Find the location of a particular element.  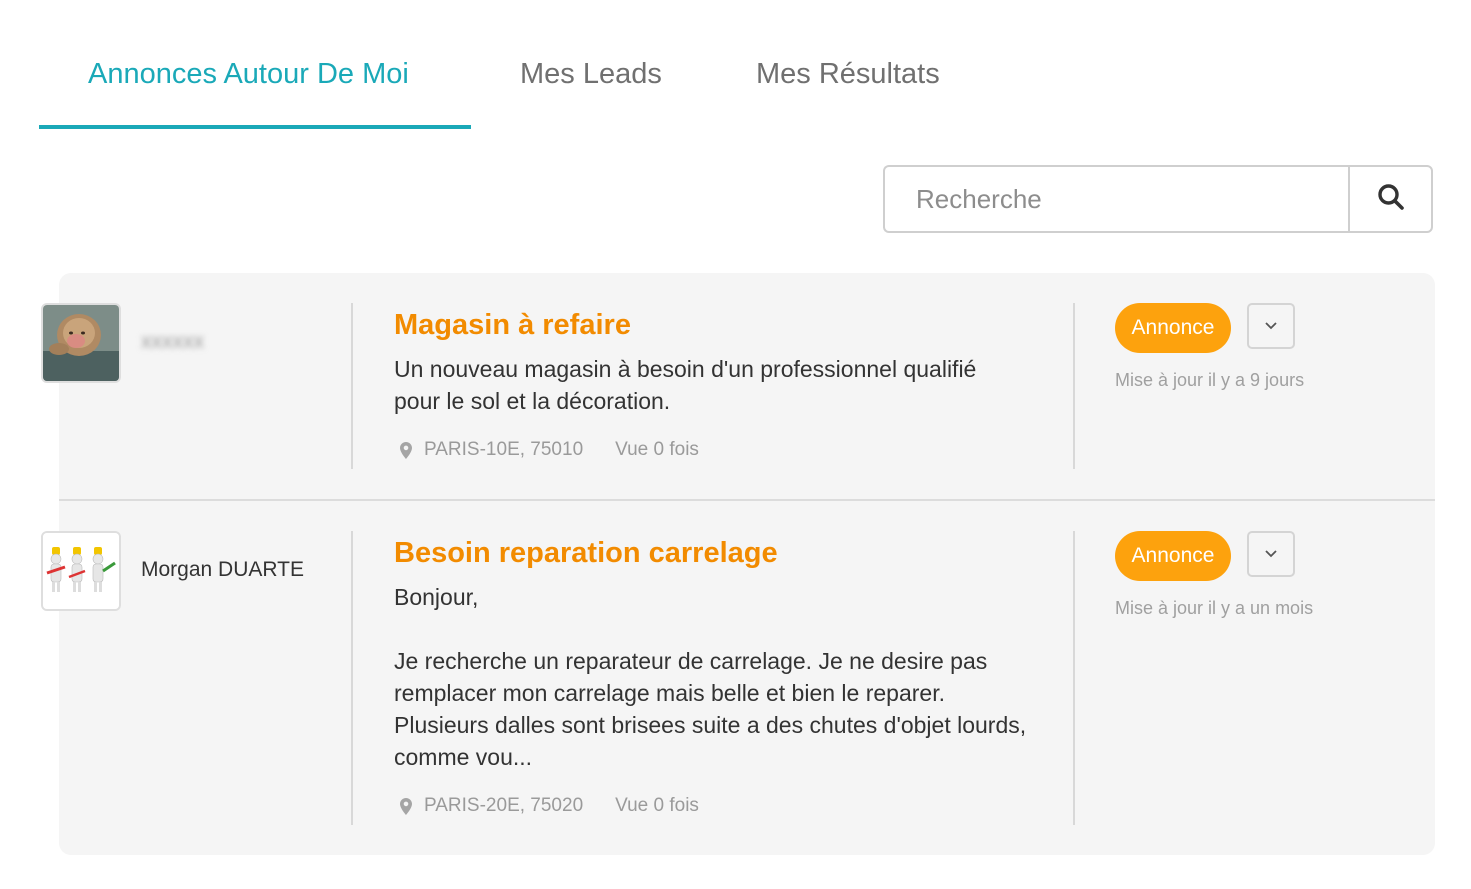

listing-meta: PARIS-20E, 75020 Vue 0 fois is located at coordinates (729, 806).